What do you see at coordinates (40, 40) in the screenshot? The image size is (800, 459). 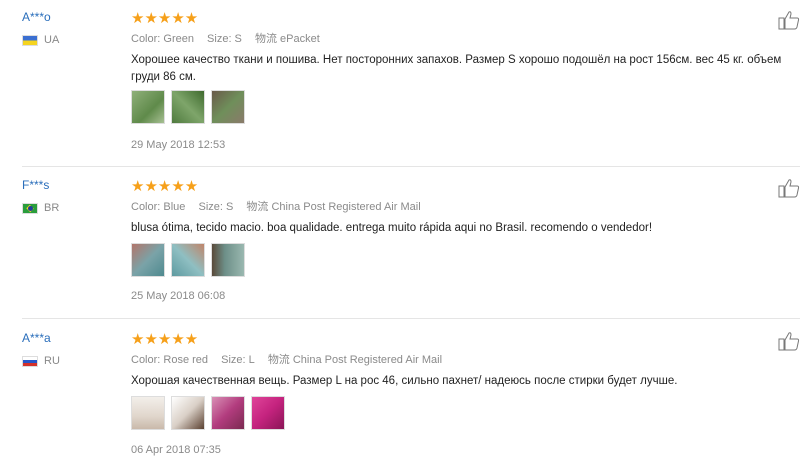 I see `reviewer-country: UA` at bounding box center [40, 40].